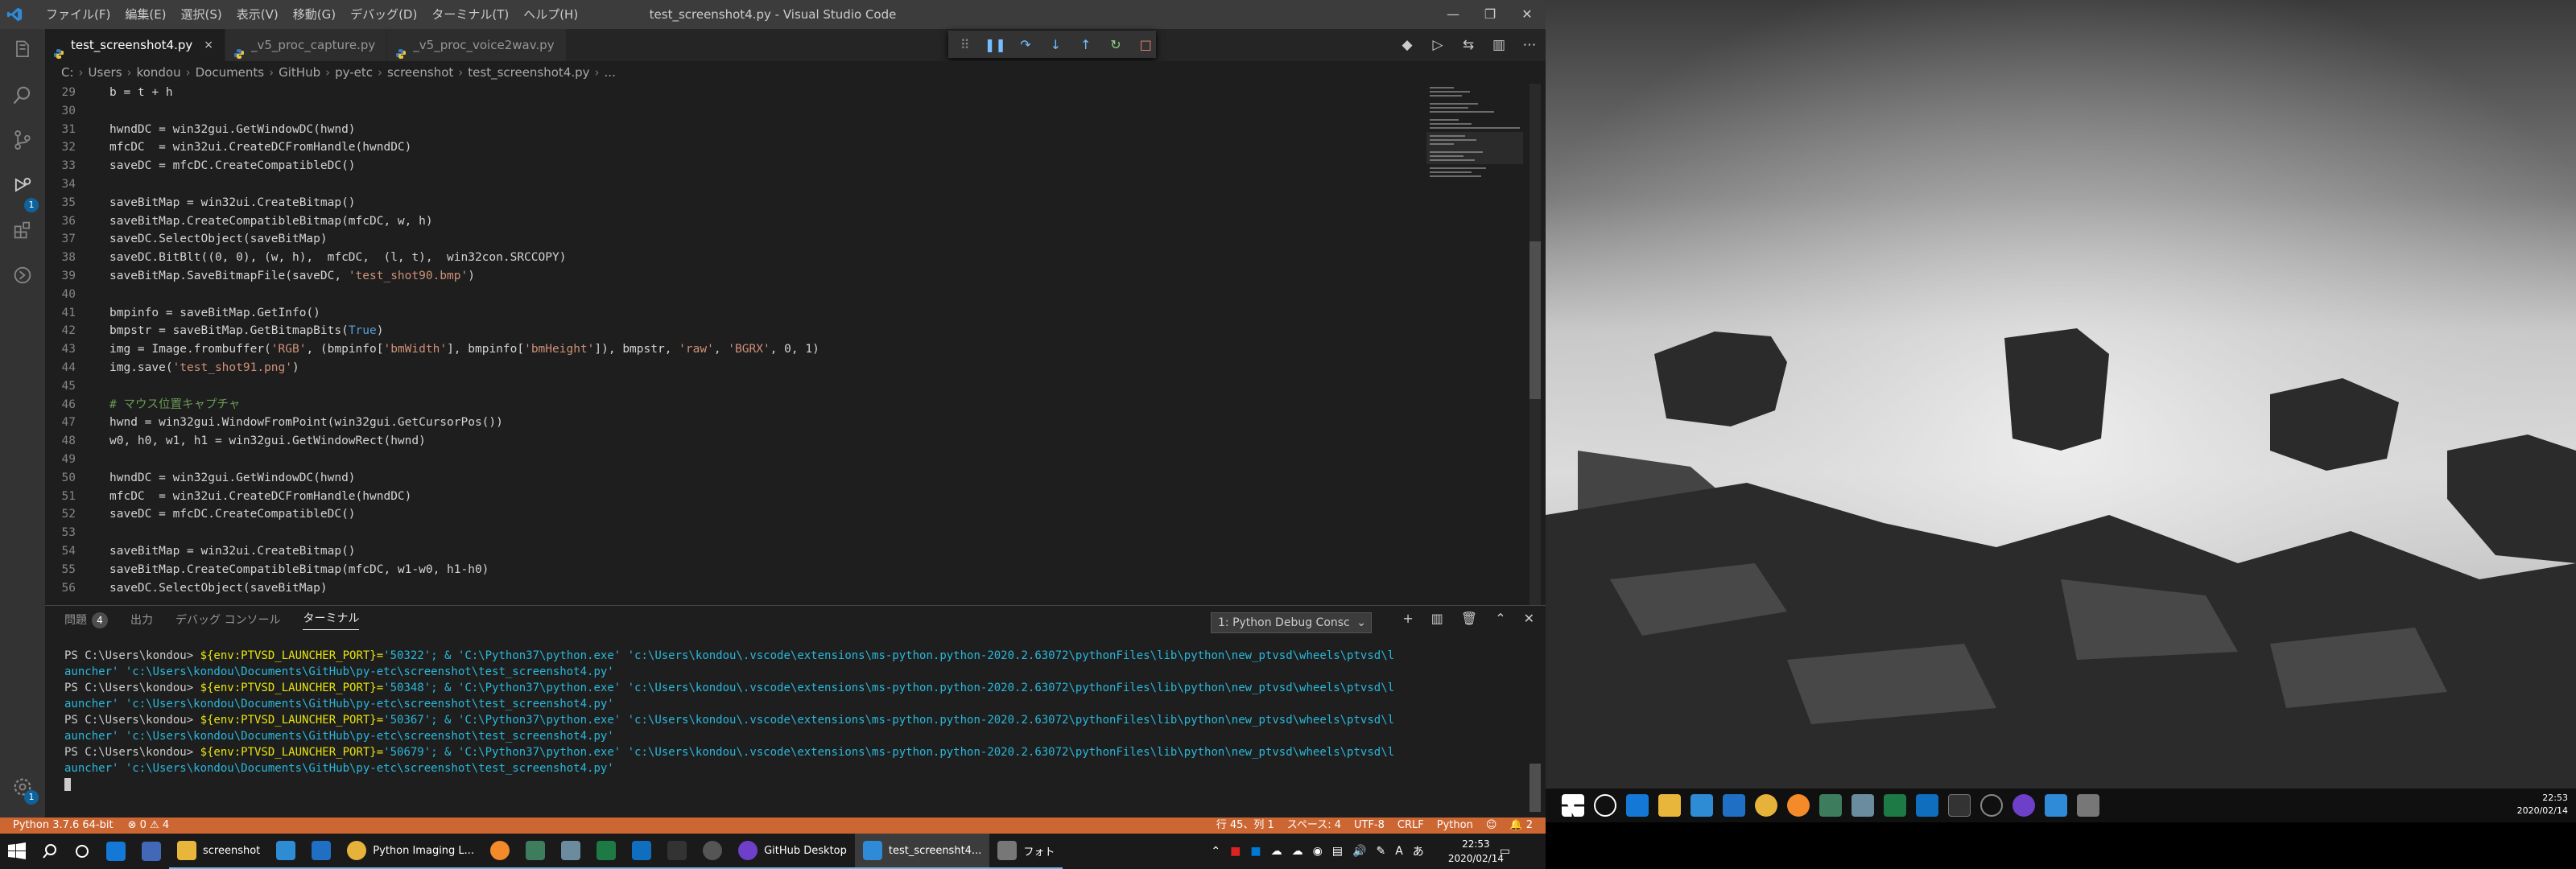 The image size is (2576, 869). I want to click on step-out-icon: ↑, so click(1085, 44).